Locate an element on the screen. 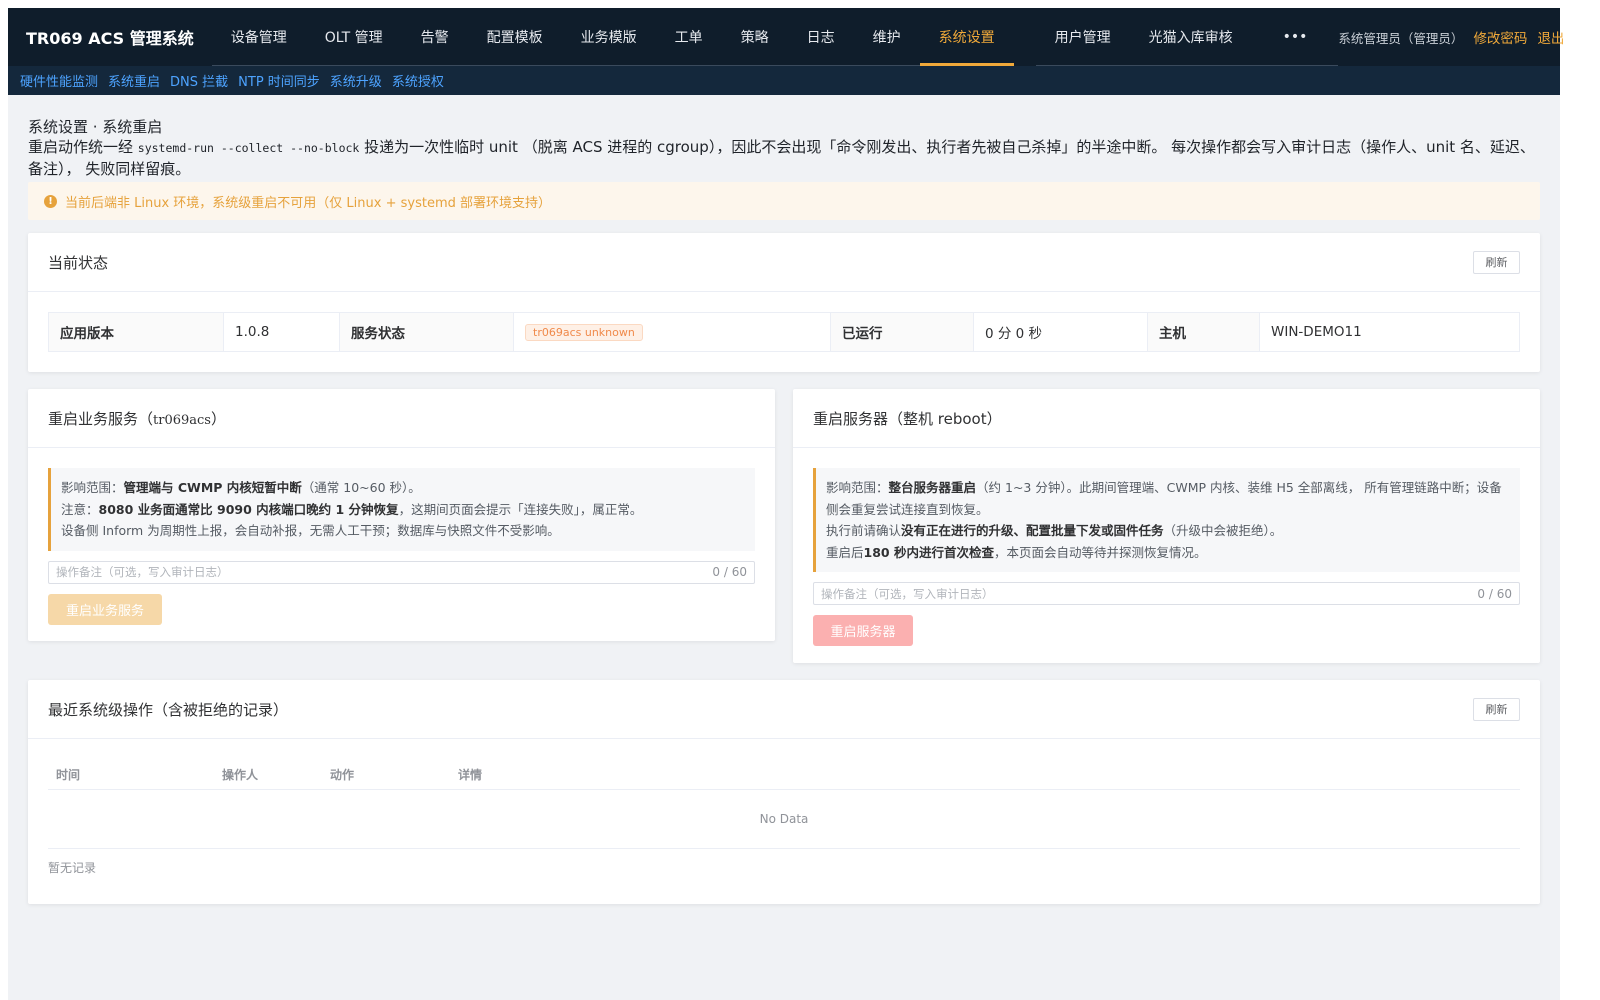 Image resolution: width=1600 pixels, height=1000 pixels. menu-item-alarms: 告警 is located at coordinates (434, 37).